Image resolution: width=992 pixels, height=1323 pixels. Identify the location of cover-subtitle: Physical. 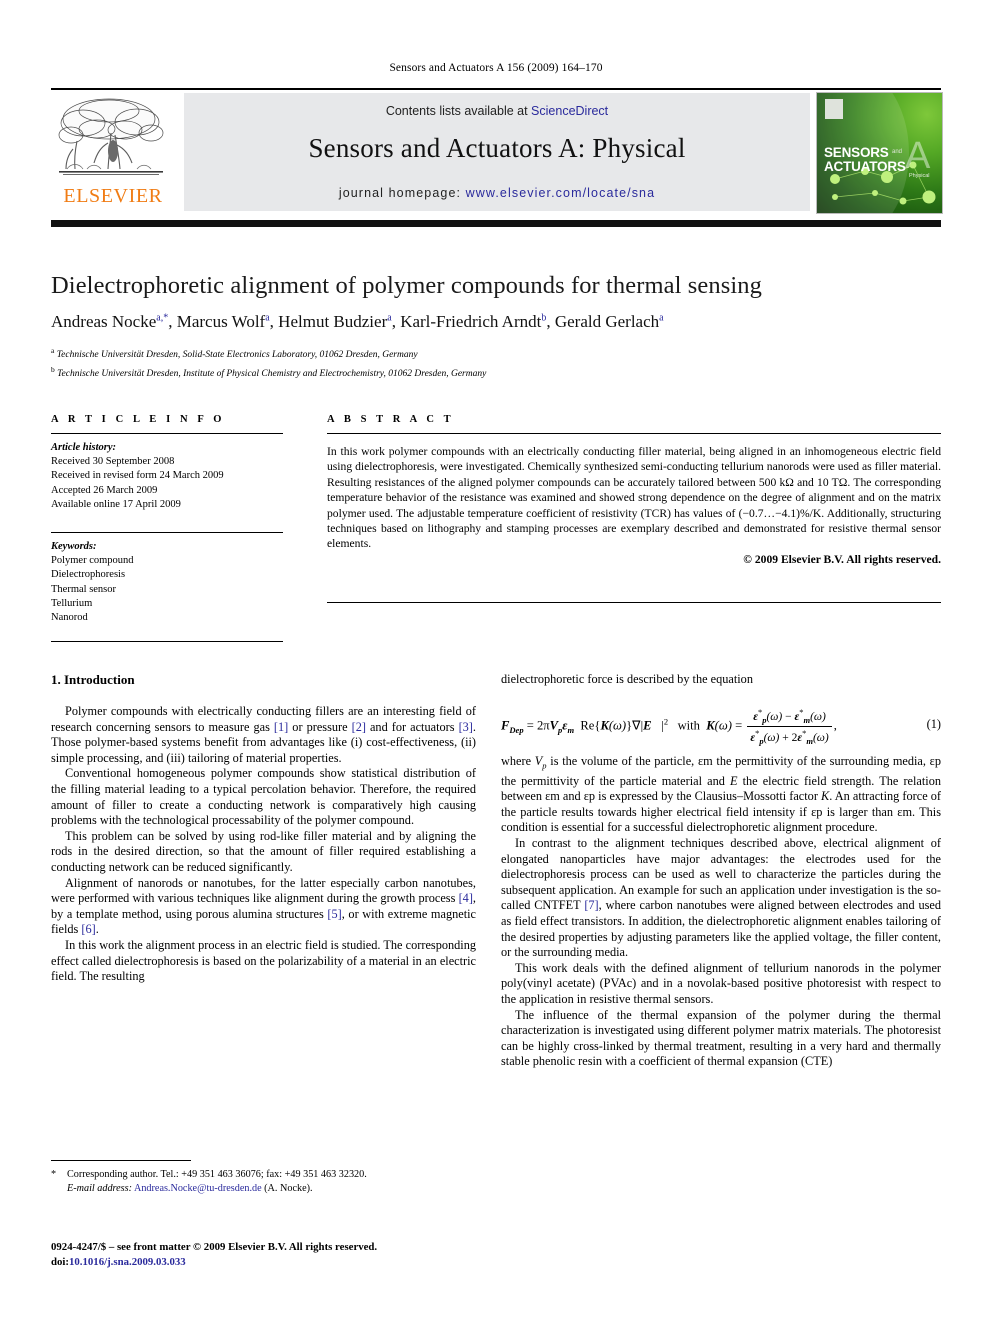
(919, 176).